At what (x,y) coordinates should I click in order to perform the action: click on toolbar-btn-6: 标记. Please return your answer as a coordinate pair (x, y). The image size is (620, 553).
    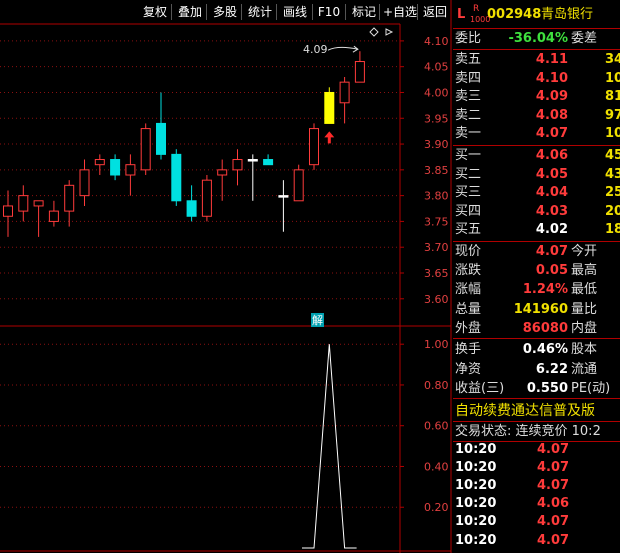
    Looking at the image, I should click on (364, 12).